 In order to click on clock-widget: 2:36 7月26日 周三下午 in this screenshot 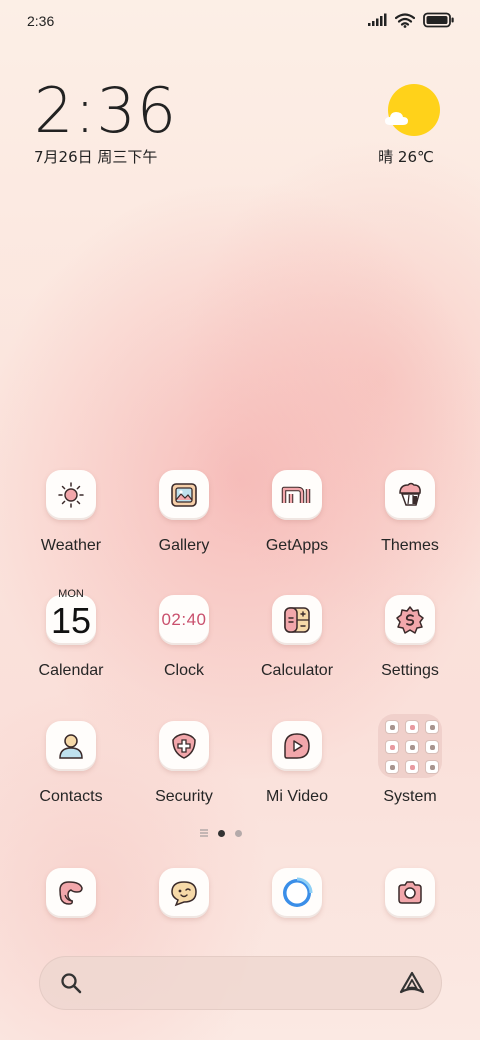, I will do `click(105, 122)`.